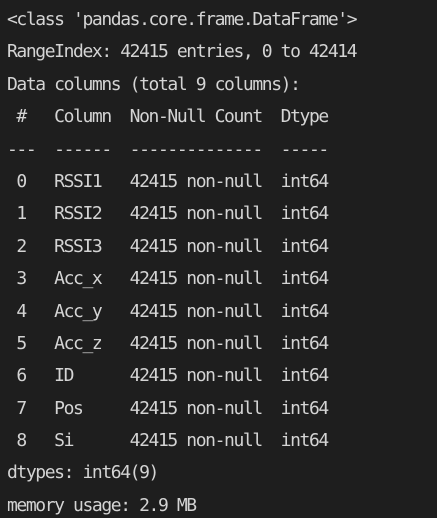  What do you see at coordinates (182, 19) in the screenshot?
I see `class-line: <class 'pandas.core.frame.DataFrame'>` at bounding box center [182, 19].